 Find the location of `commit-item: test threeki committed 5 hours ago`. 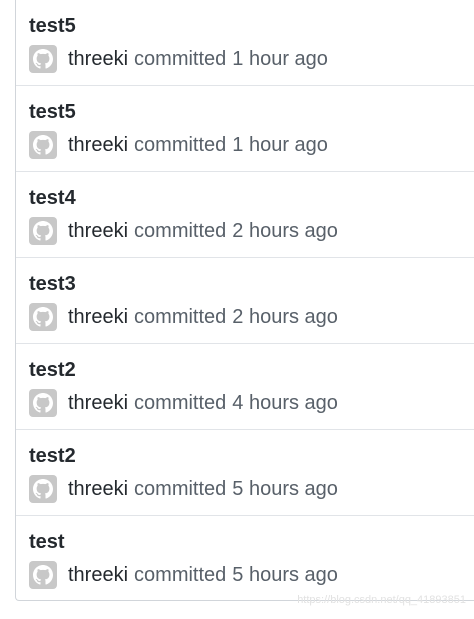

commit-item: test threeki committed 5 hours ago is located at coordinates (245, 559).